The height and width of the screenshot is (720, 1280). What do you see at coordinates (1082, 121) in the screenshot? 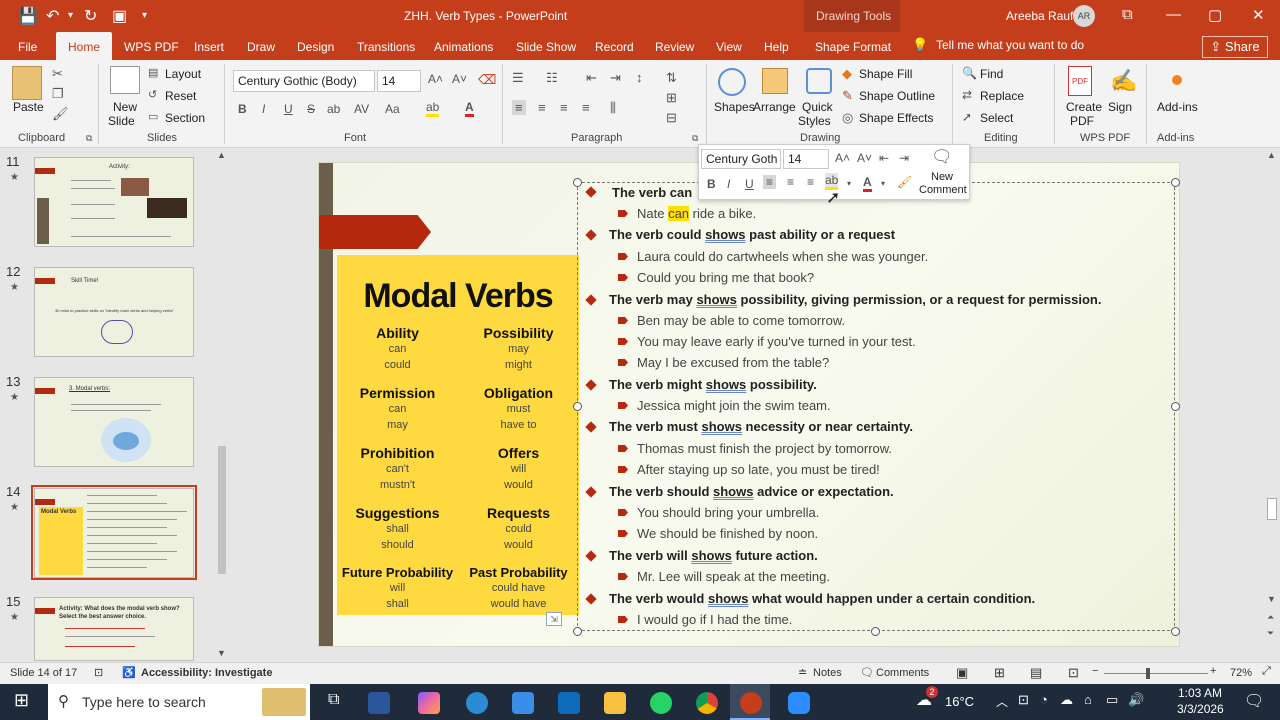
I see `create-pdf-button-label: PDF` at bounding box center [1082, 121].